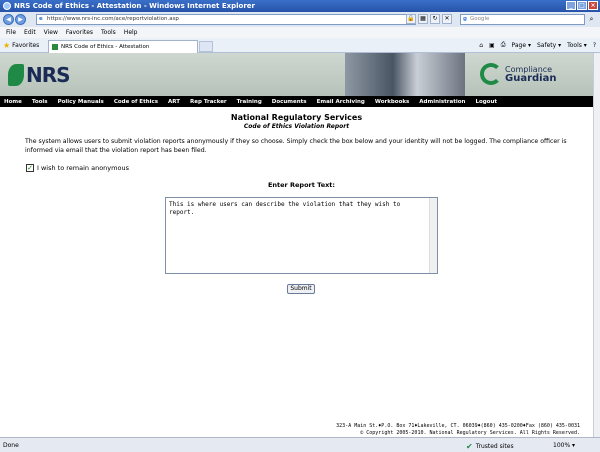 This screenshot has height=452, width=600. Describe the element at coordinates (341, 102) in the screenshot. I see `nav-email-archiving: Email Archiving` at that location.